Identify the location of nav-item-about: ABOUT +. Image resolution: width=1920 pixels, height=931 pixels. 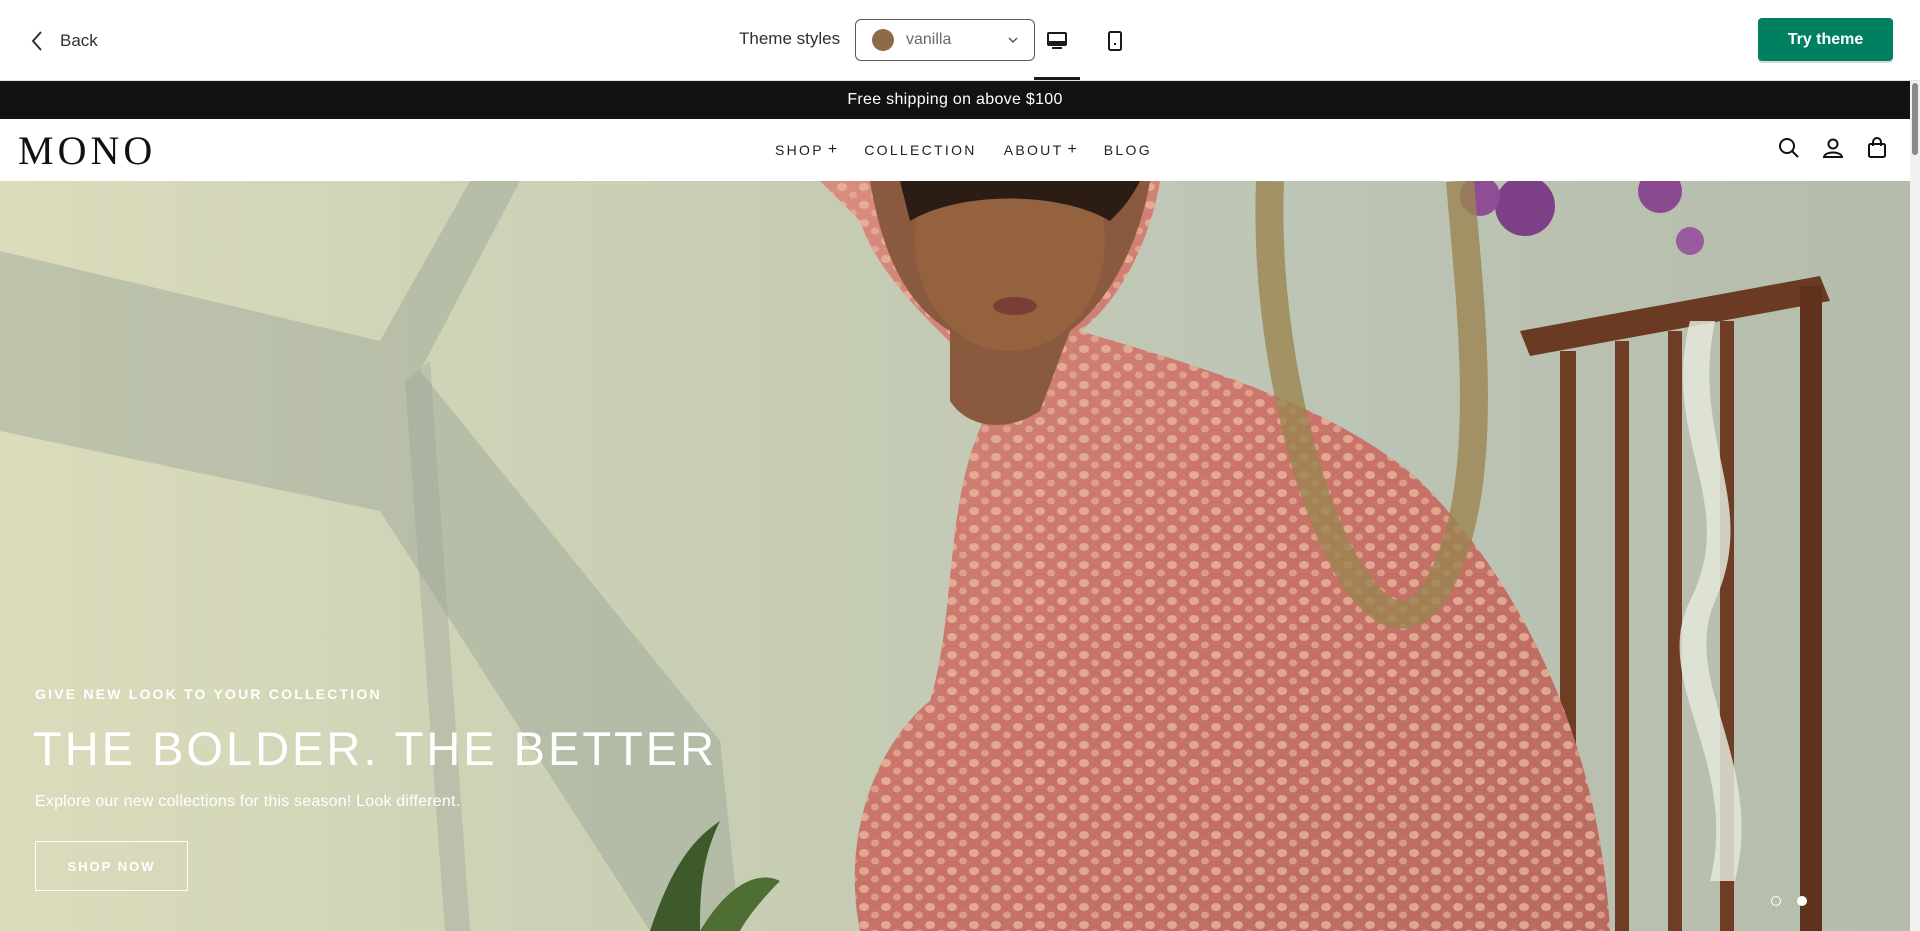
(1040, 150).